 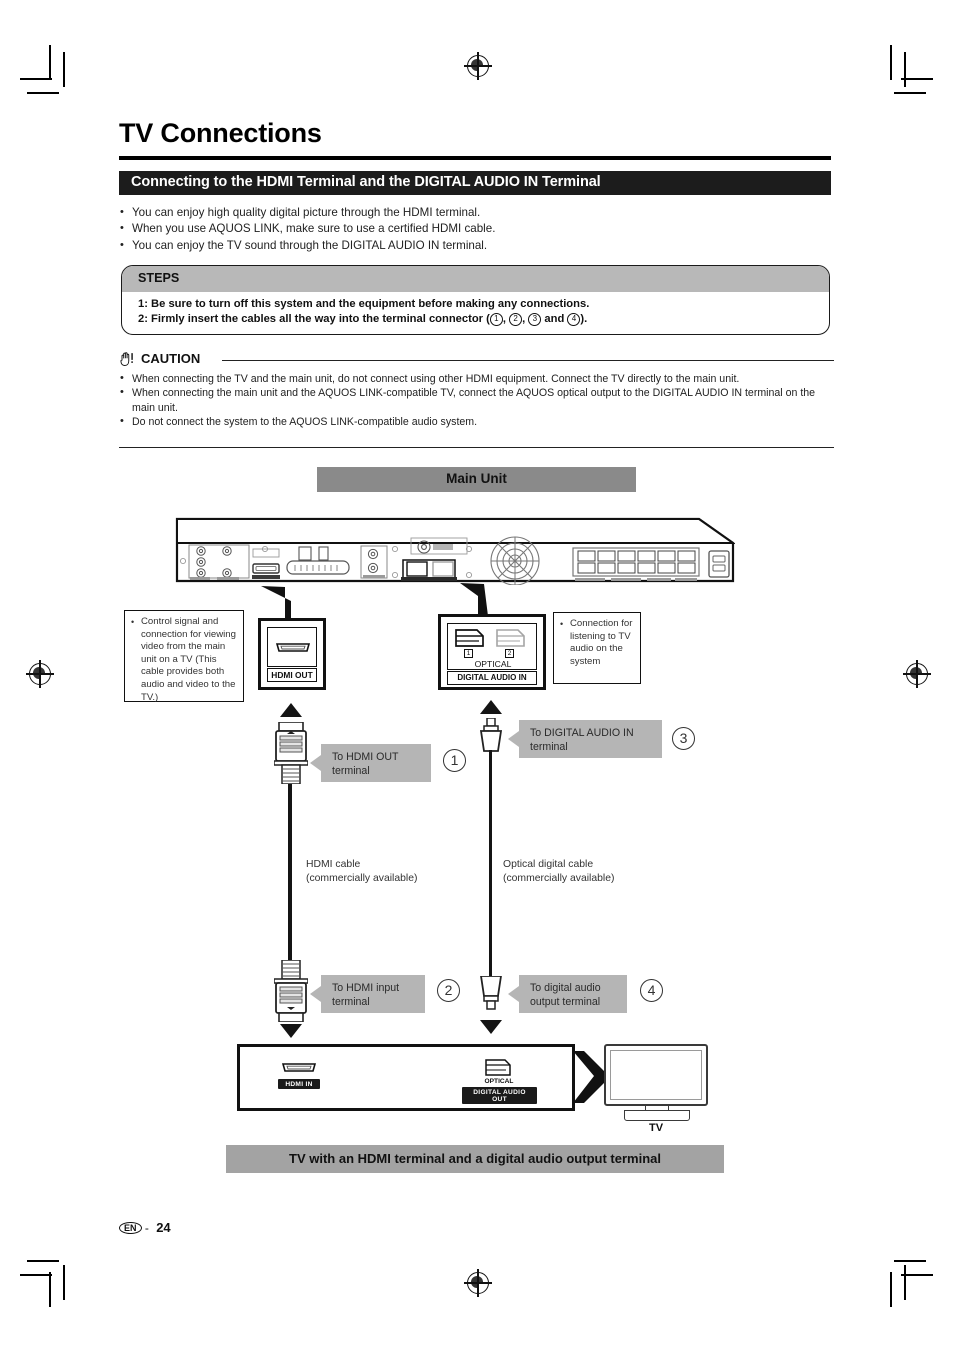 I want to click on caption-optical-cable-line2: (commercially available), so click(x=559, y=878).